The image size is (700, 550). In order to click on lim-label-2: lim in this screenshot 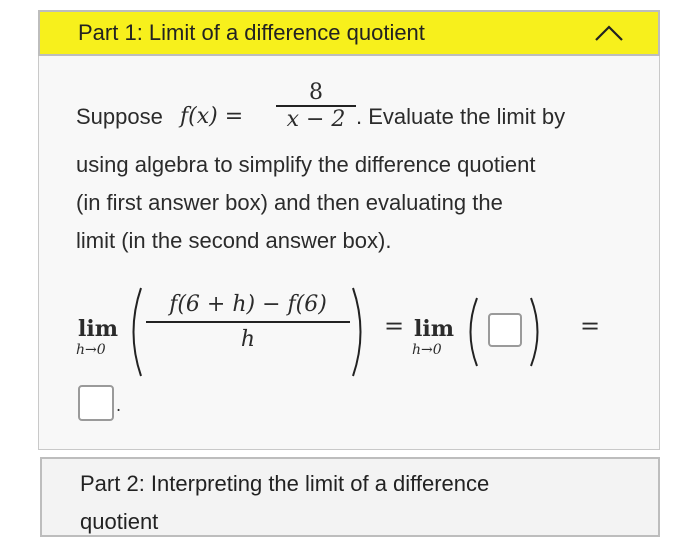, I will do `click(434, 329)`.